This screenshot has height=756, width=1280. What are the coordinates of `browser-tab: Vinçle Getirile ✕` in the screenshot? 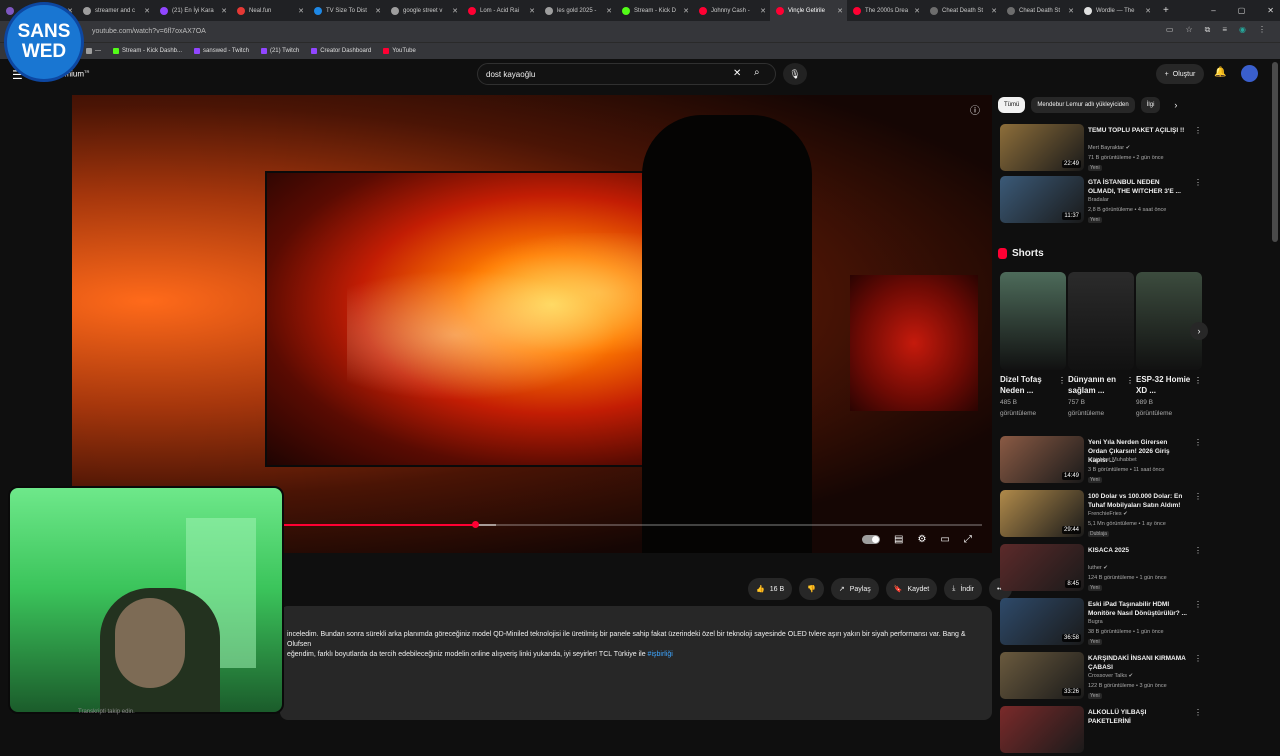 It's located at (808, 10).